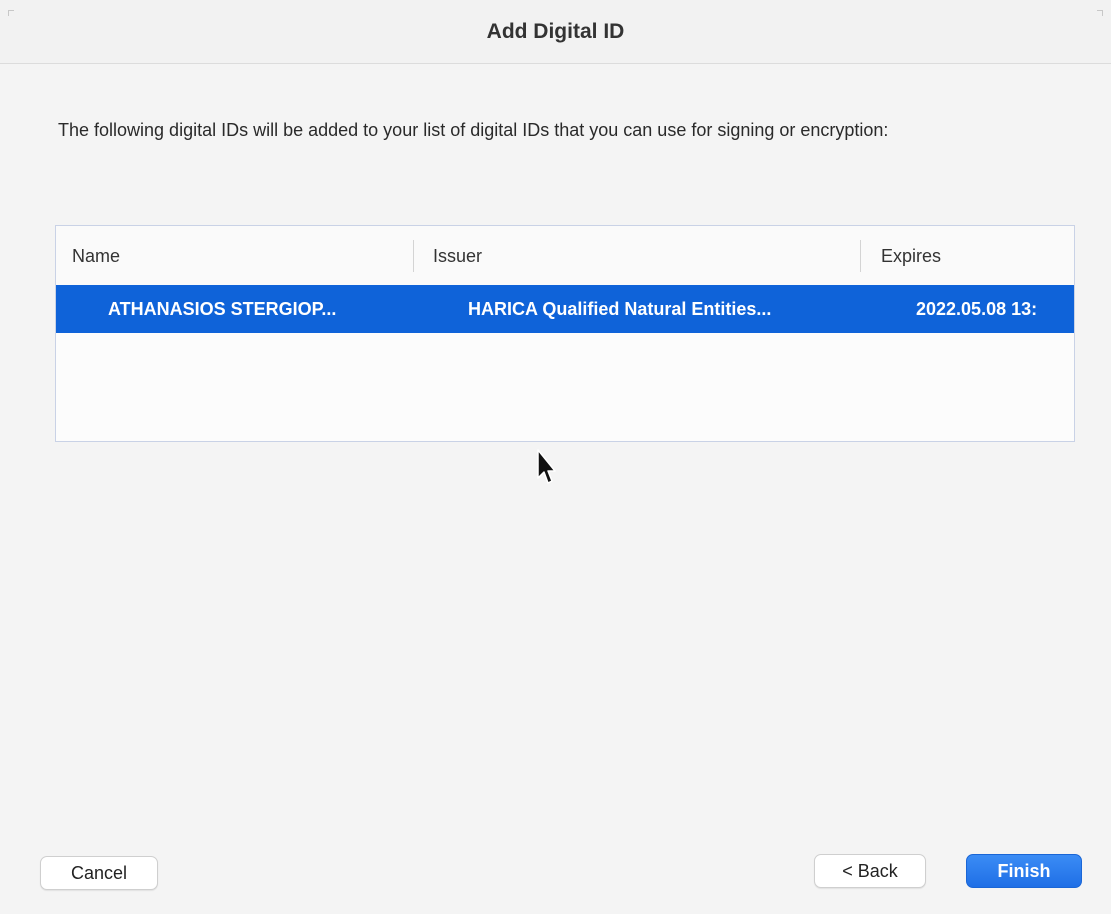 This screenshot has width=1111, height=914. Describe the element at coordinates (977, 308) in the screenshot. I see `cell-expires: 2022.05.08 13:` at that location.